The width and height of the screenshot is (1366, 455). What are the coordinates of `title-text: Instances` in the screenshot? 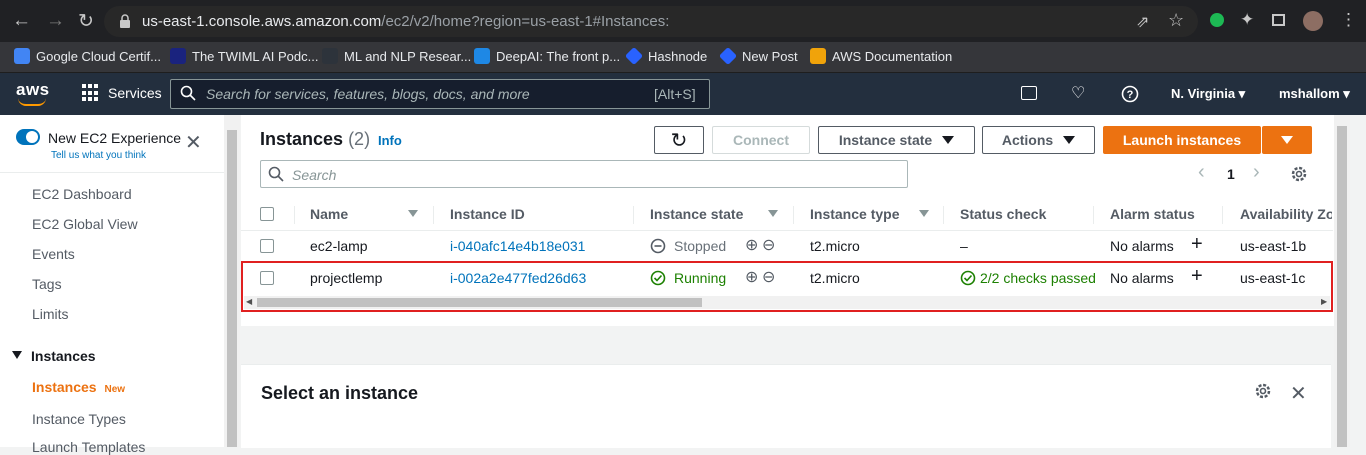 It's located at (302, 139).